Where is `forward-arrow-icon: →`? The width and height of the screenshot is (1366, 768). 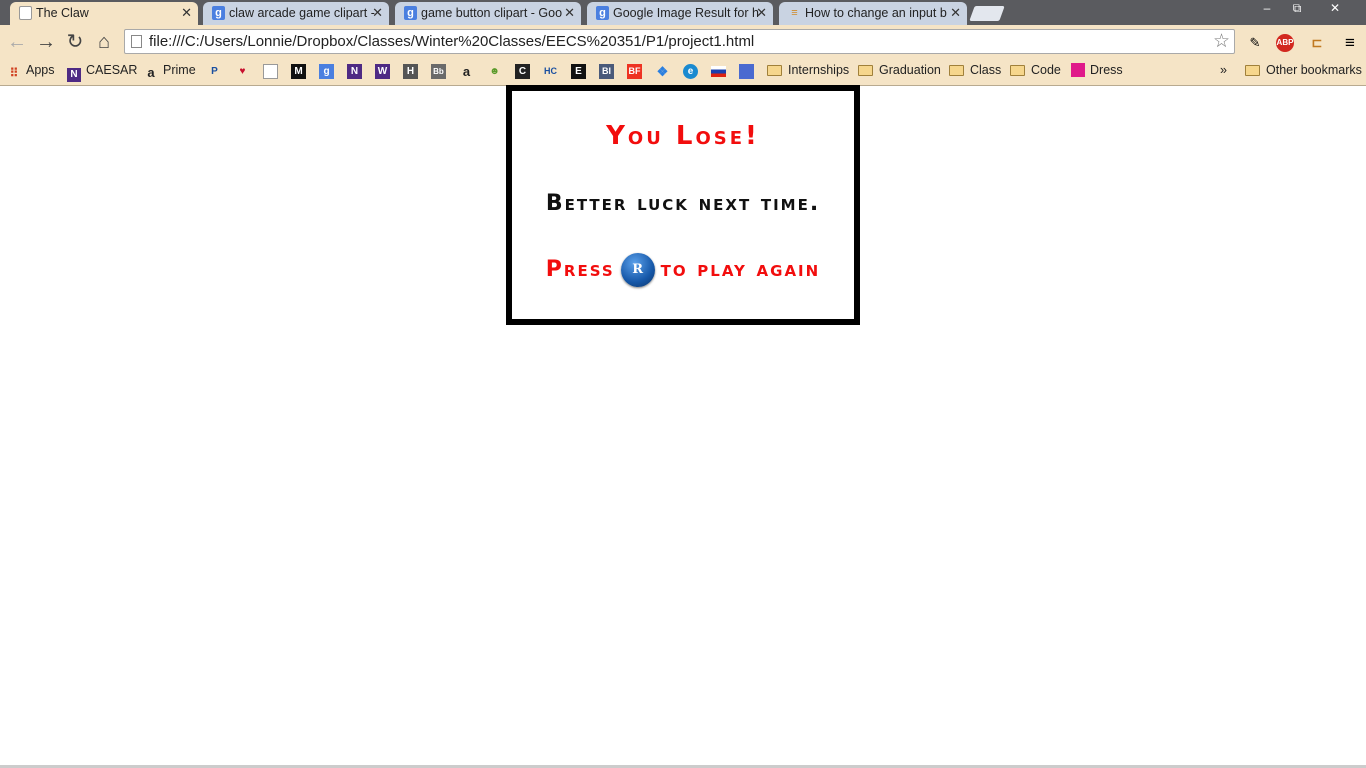 forward-arrow-icon: → is located at coordinates (46, 42).